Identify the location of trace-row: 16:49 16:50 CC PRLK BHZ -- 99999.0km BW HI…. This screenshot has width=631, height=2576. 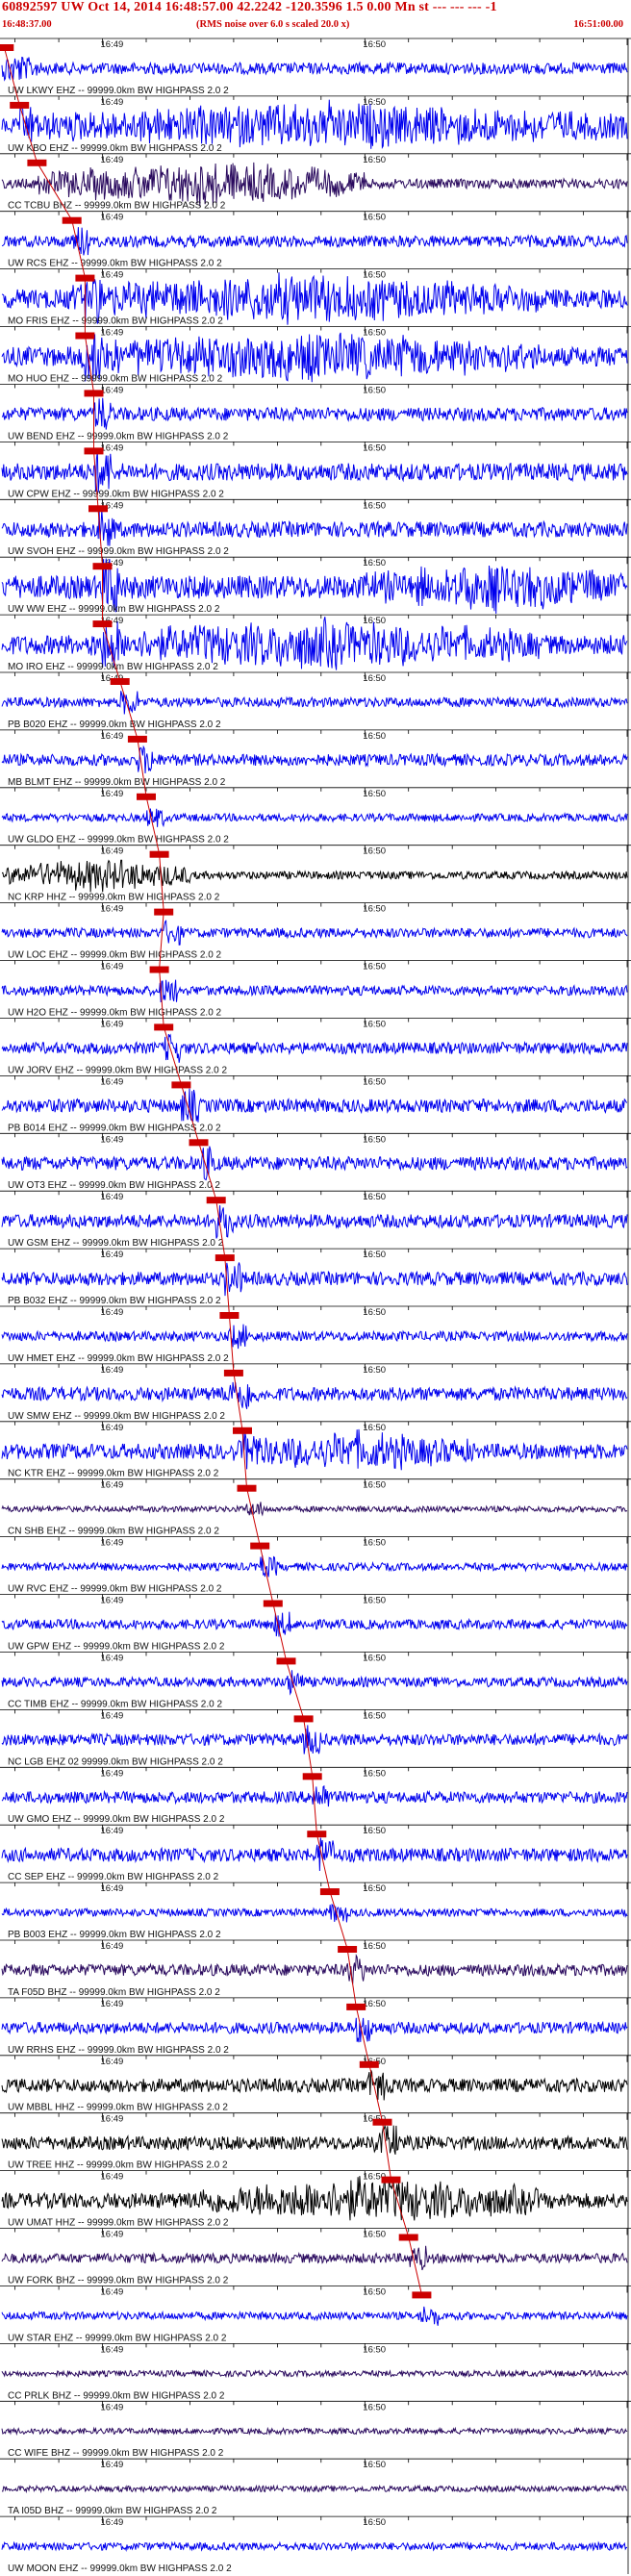
(315, 2371).